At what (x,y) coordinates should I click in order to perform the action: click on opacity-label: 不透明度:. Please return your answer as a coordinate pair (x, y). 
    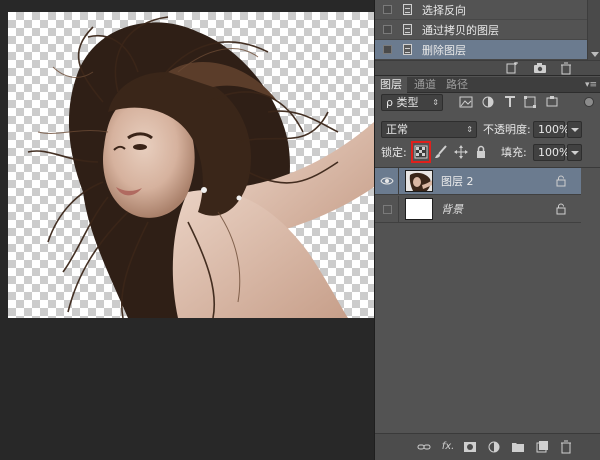
    Looking at the image, I should click on (507, 129).